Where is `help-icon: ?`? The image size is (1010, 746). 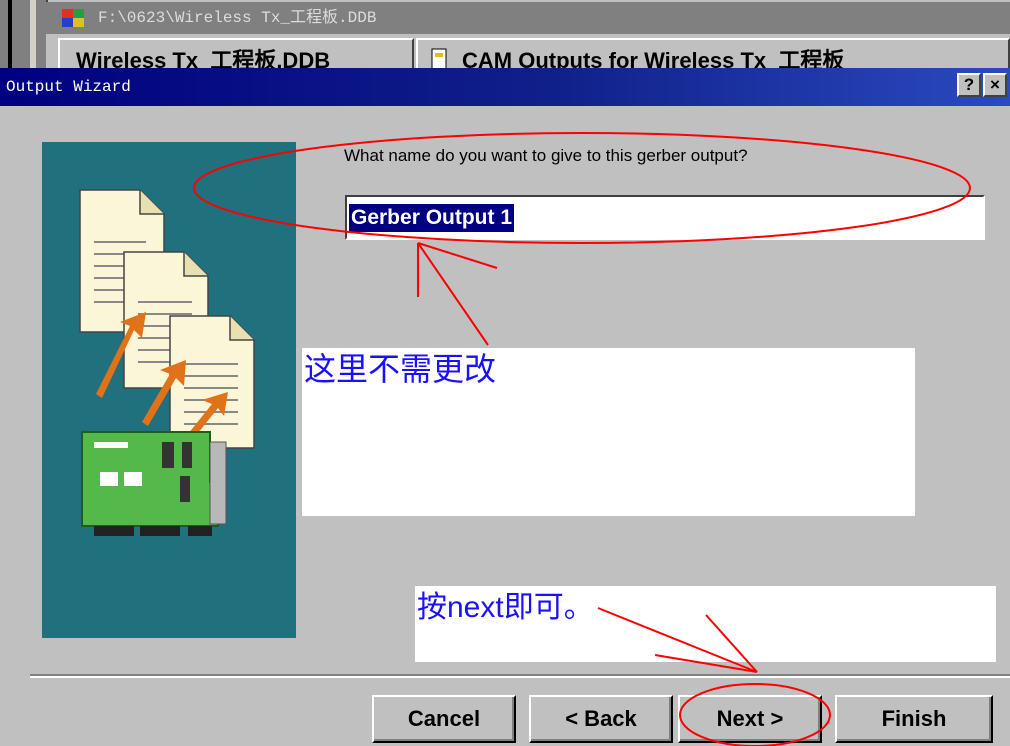 help-icon: ? is located at coordinates (969, 84).